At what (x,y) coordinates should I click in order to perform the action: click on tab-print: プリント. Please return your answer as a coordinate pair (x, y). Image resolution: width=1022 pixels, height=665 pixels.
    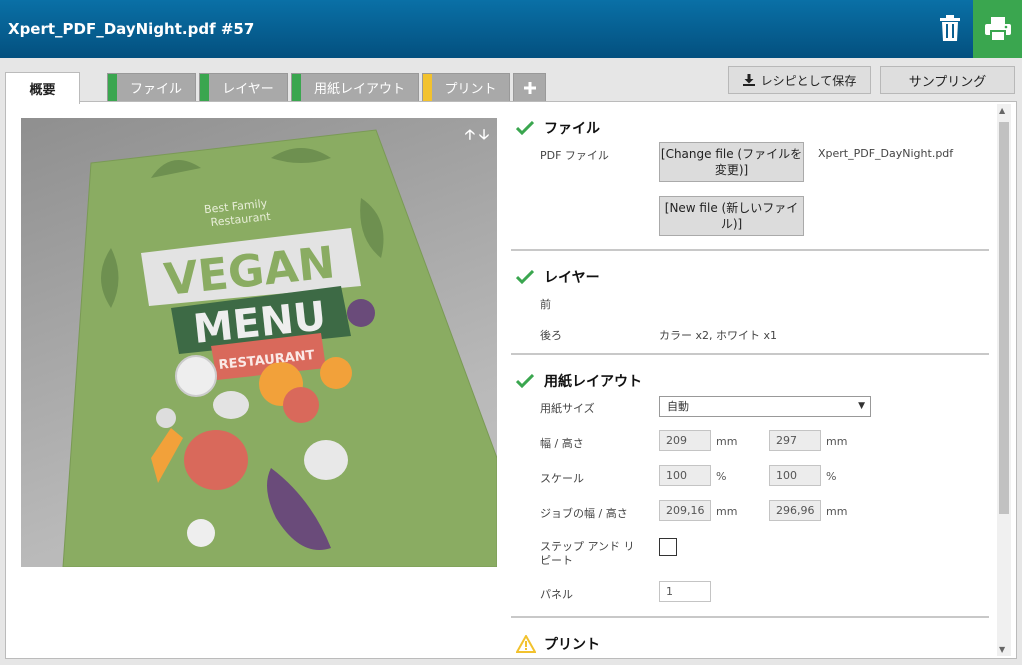
    Looking at the image, I should click on (466, 87).